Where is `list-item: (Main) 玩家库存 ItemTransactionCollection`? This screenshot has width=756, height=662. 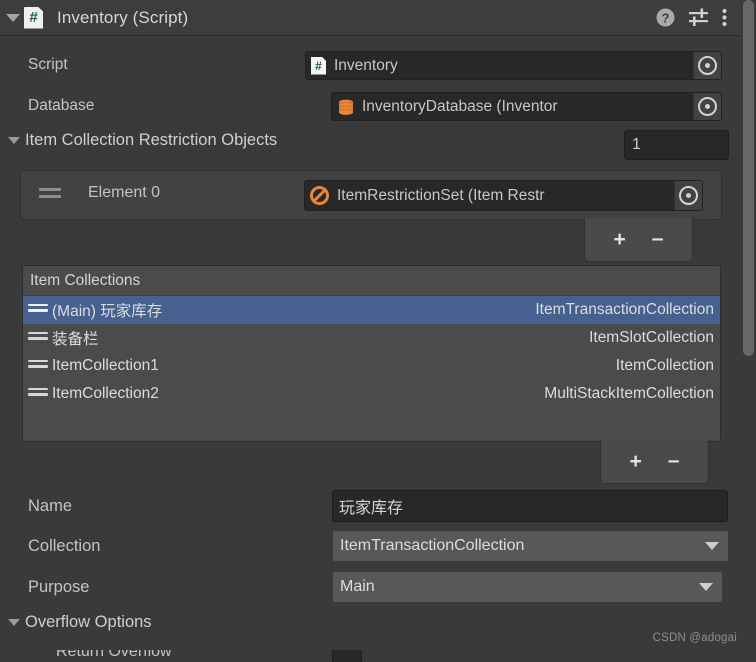 list-item: (Main) 玩家库存 ItemTransactionCollection is located at coordinates (371, 310).